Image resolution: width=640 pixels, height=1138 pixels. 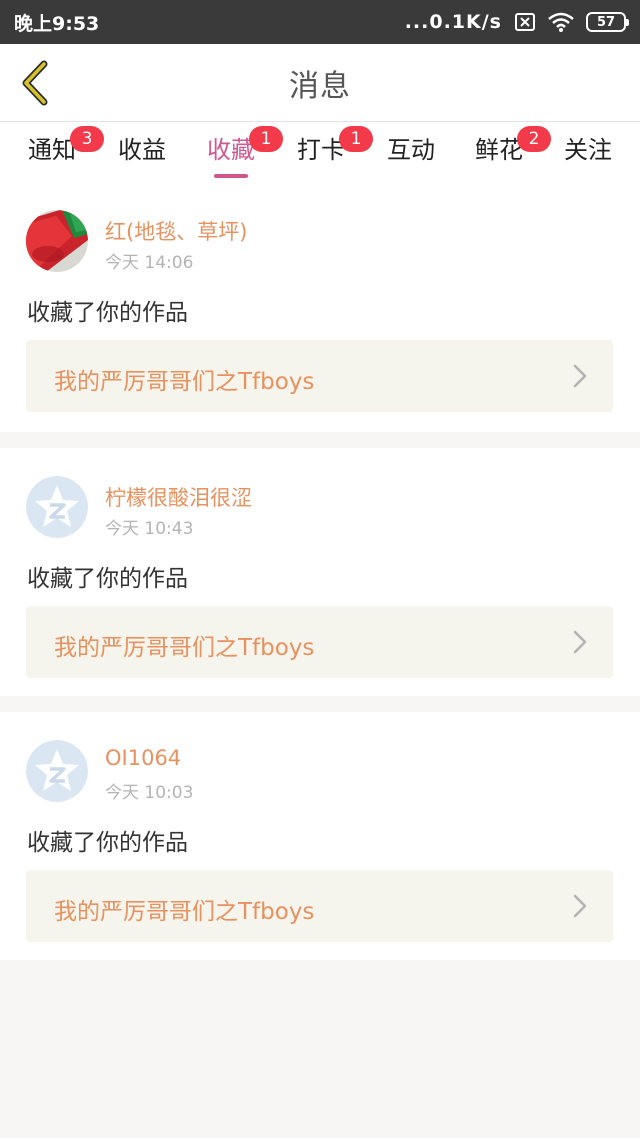 What do you see at coordinates (510, 153) in the screenshot?
I see `tab-flowers: 鲜花 2` at bounding box center [510, 153].